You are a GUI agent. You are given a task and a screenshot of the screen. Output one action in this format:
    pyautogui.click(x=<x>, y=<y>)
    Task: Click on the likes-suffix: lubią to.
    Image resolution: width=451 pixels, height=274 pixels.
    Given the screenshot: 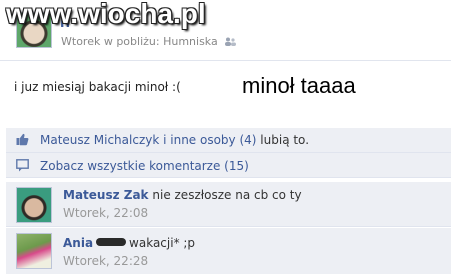 What is the action you would take?
    pyautogui.click(x=285, y=140)
    